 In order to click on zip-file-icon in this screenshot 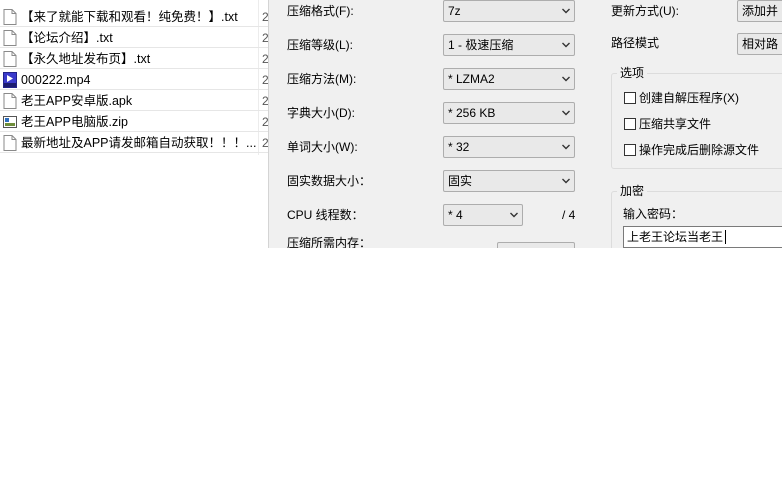, I will do `click(10, 122)`.